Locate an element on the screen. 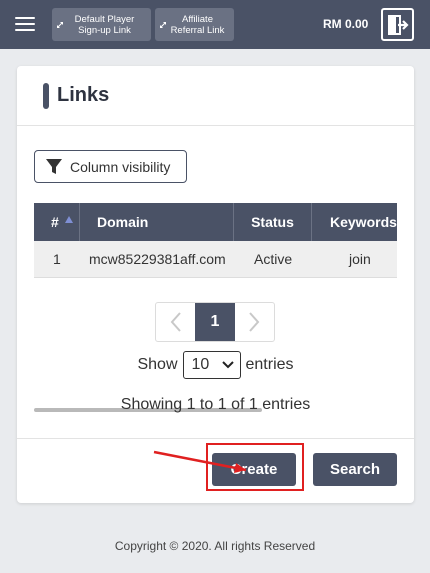 This screenshot has width=430, height=573. header-label: # is located at coordinates (55, 222).